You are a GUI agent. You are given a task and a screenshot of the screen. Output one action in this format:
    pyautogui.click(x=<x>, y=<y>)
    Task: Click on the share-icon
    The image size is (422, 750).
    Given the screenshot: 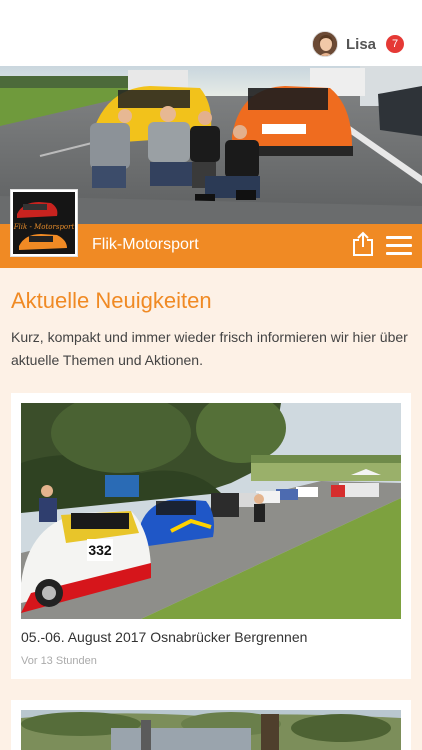 What is the action you would take?
    pyautogui.click(x=363, y=244)
    